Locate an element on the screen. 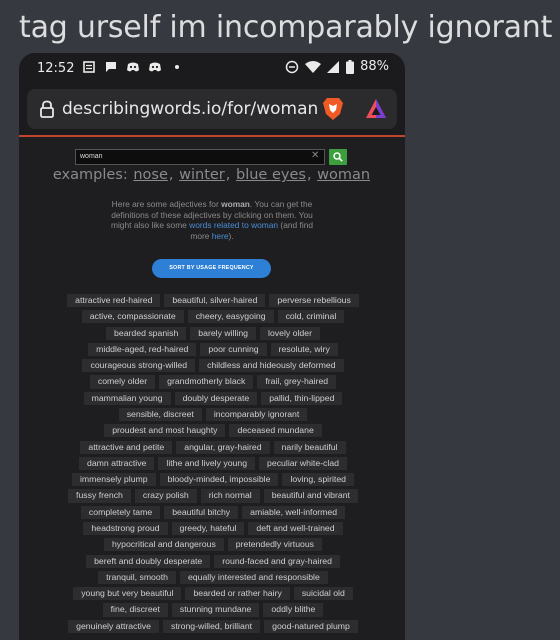 Image resolution: width=560 pixels, height=640 pixels. brave-shields-icon is located at coordinates (333, 109).